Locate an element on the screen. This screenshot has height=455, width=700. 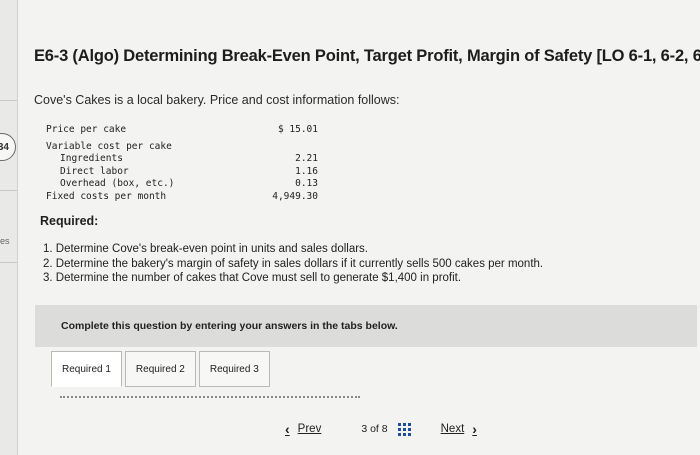
of-label: of is located at coordinates (374, 429).